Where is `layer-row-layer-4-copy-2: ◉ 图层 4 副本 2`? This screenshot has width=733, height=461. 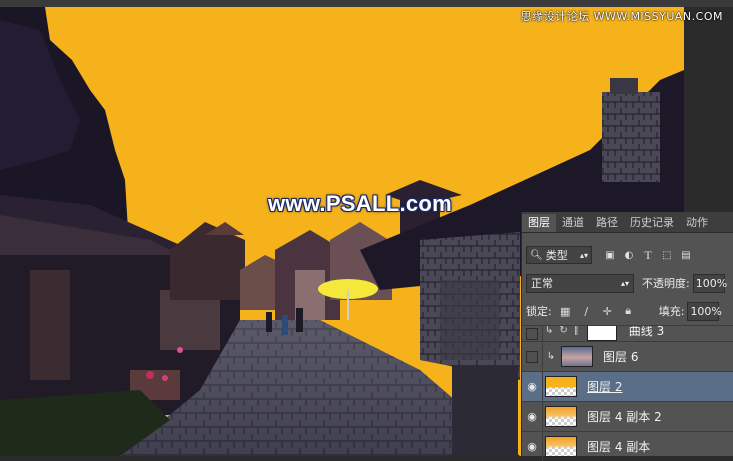
layer-row-layer-4-copy-2: ◉ 图层 4 副本 2 is located at coordinates (627, 416).